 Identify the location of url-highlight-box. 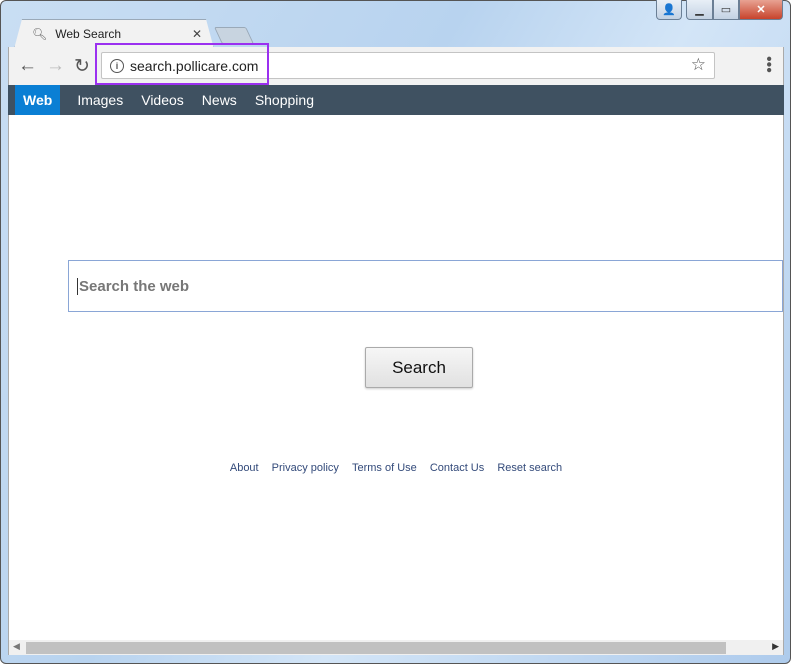
(182, 64).